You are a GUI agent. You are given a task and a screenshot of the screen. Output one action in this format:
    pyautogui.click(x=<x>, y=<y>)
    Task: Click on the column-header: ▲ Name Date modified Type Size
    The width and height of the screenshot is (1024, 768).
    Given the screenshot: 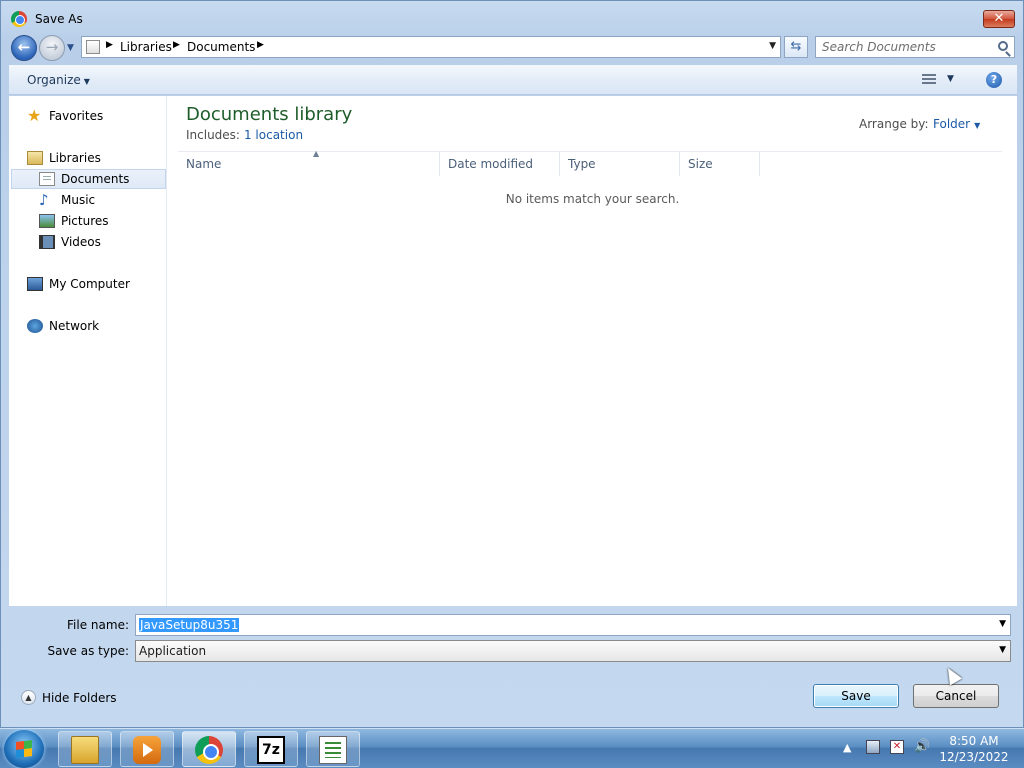 What is the action you would take?
    pyautogui.click(x=590, y=162)
    